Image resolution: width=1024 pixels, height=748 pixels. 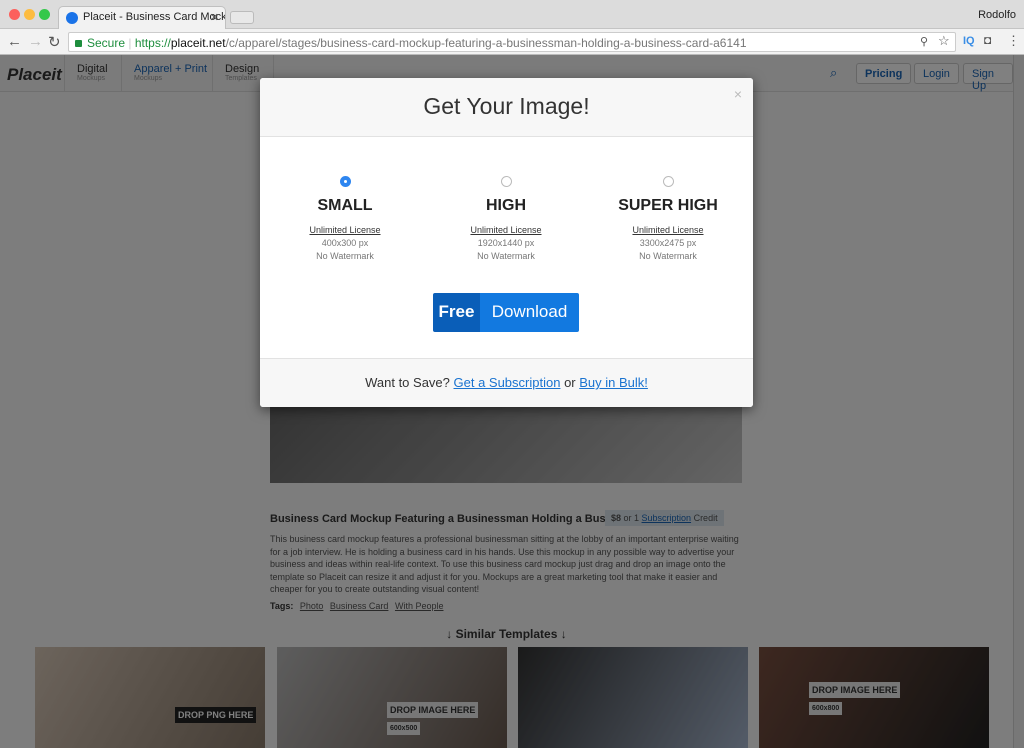 I want to click on reload-icon: ↻, so click(x=54, y=42).